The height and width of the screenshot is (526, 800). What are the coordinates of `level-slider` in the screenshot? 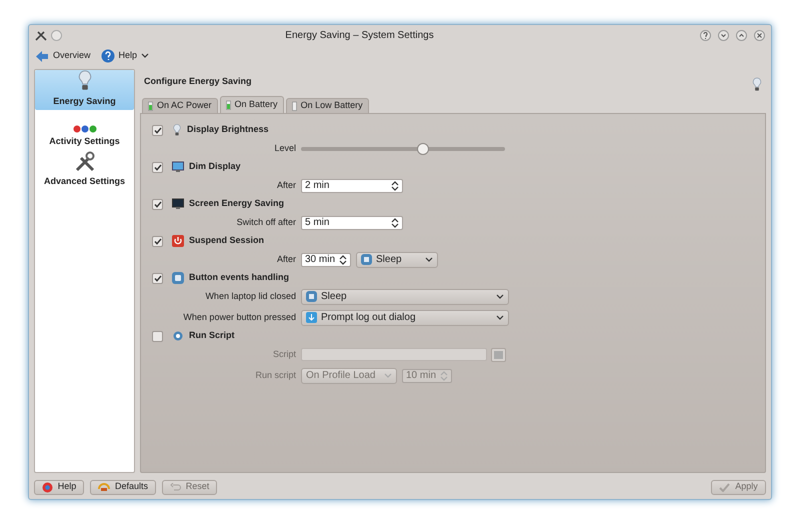 It's located at (403, 148).